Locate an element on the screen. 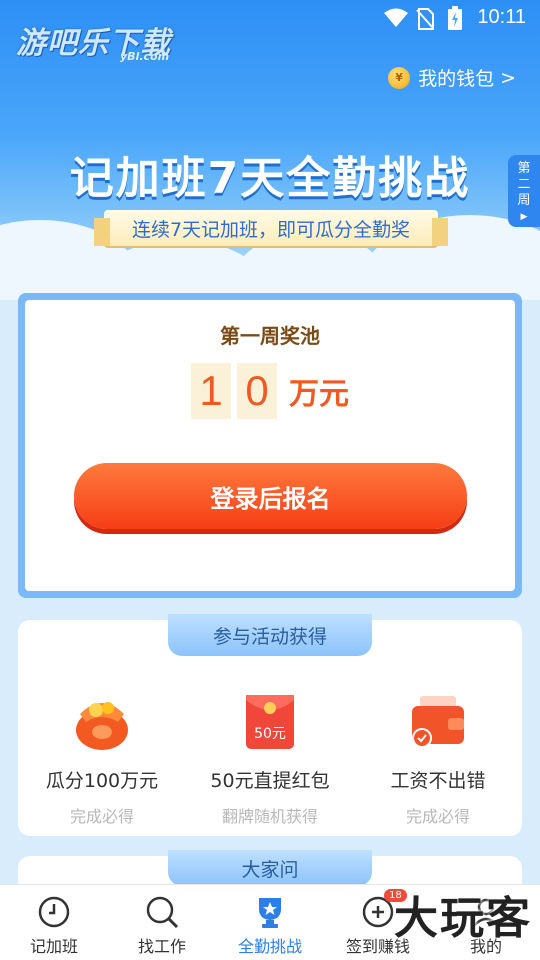 Image resolution: width=540 pixels, height=960 pixels. wallet-label: 我的钱包 is located at coordinates (456, 79).